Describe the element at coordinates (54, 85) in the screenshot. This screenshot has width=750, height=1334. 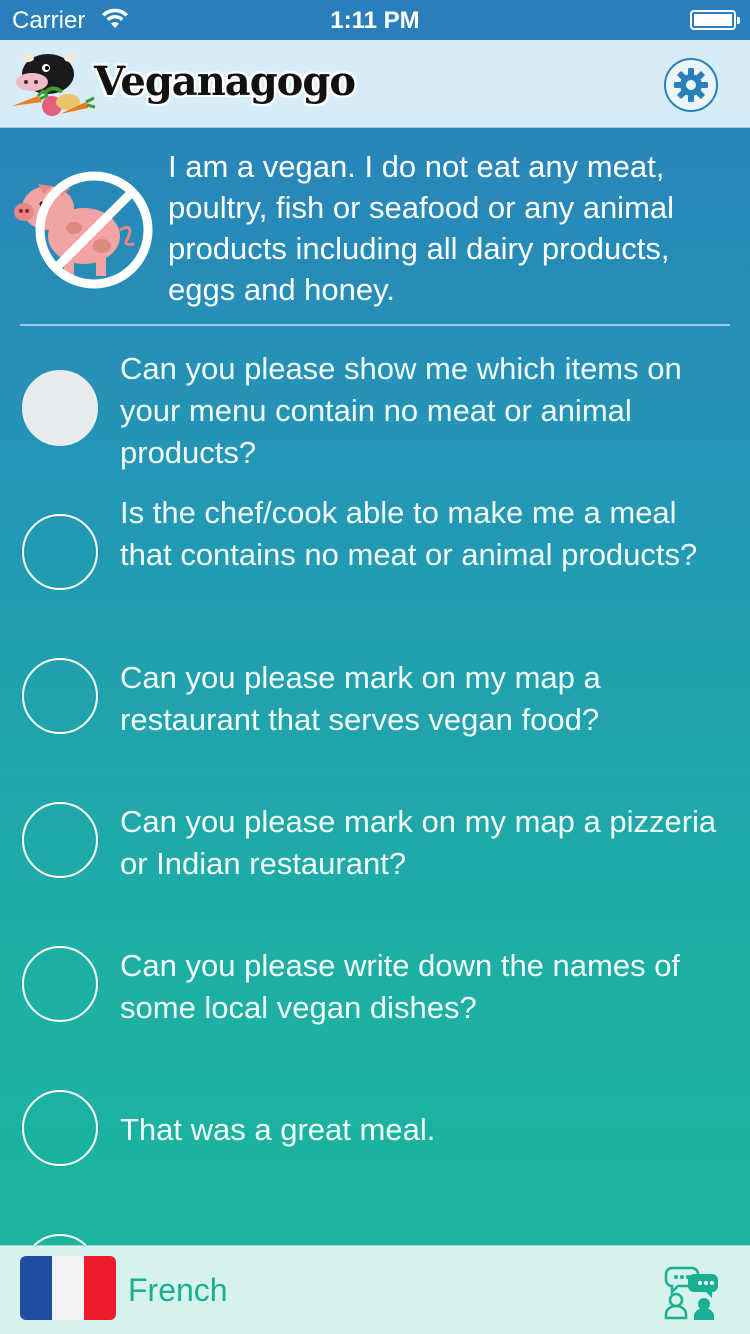
I see `cow-mascot-icon` at that location.